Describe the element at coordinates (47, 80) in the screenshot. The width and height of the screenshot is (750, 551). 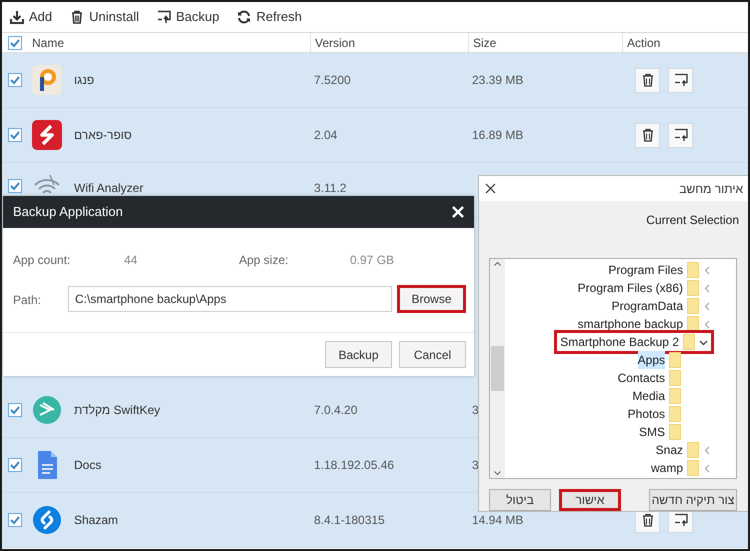
I see `p-logo-icon` at that location.